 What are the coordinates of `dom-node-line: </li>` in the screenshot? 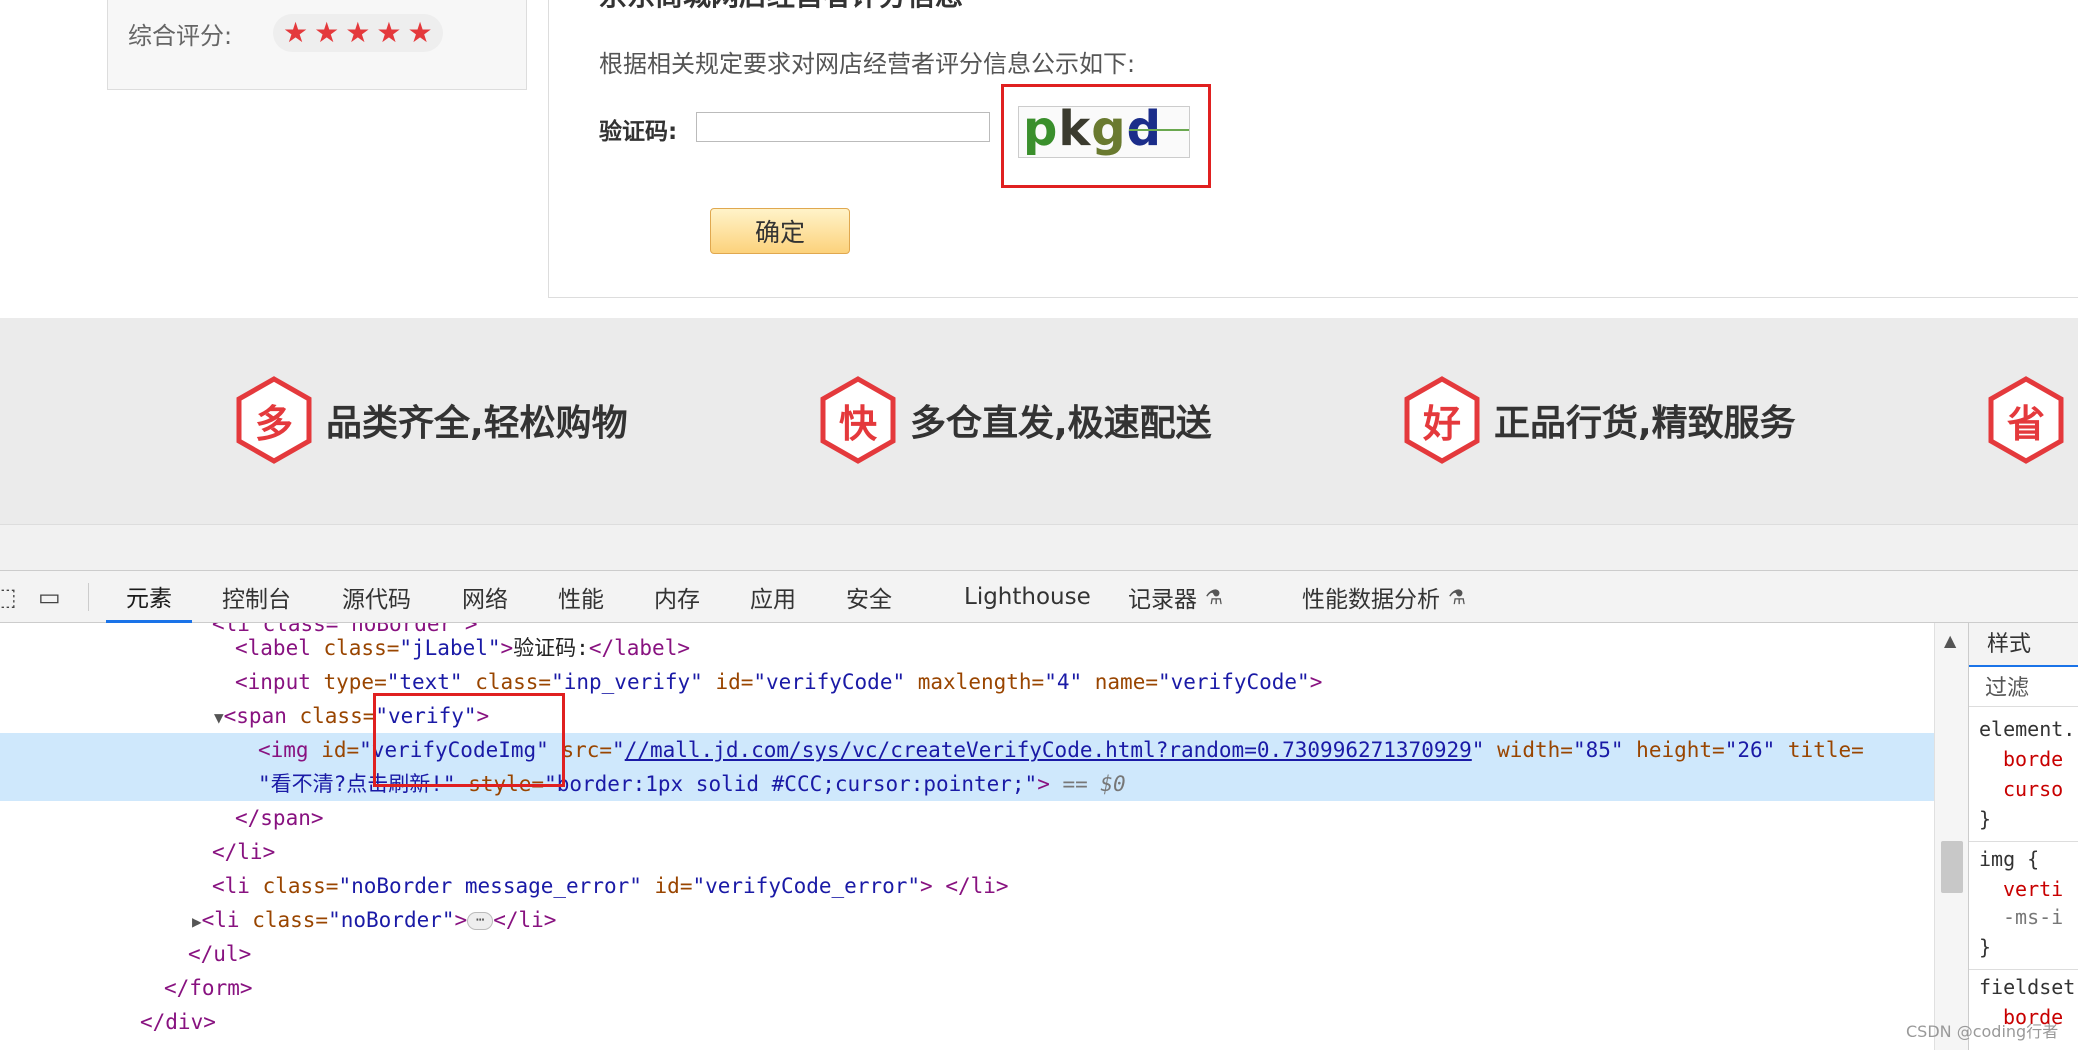 It's located at (967, 852).